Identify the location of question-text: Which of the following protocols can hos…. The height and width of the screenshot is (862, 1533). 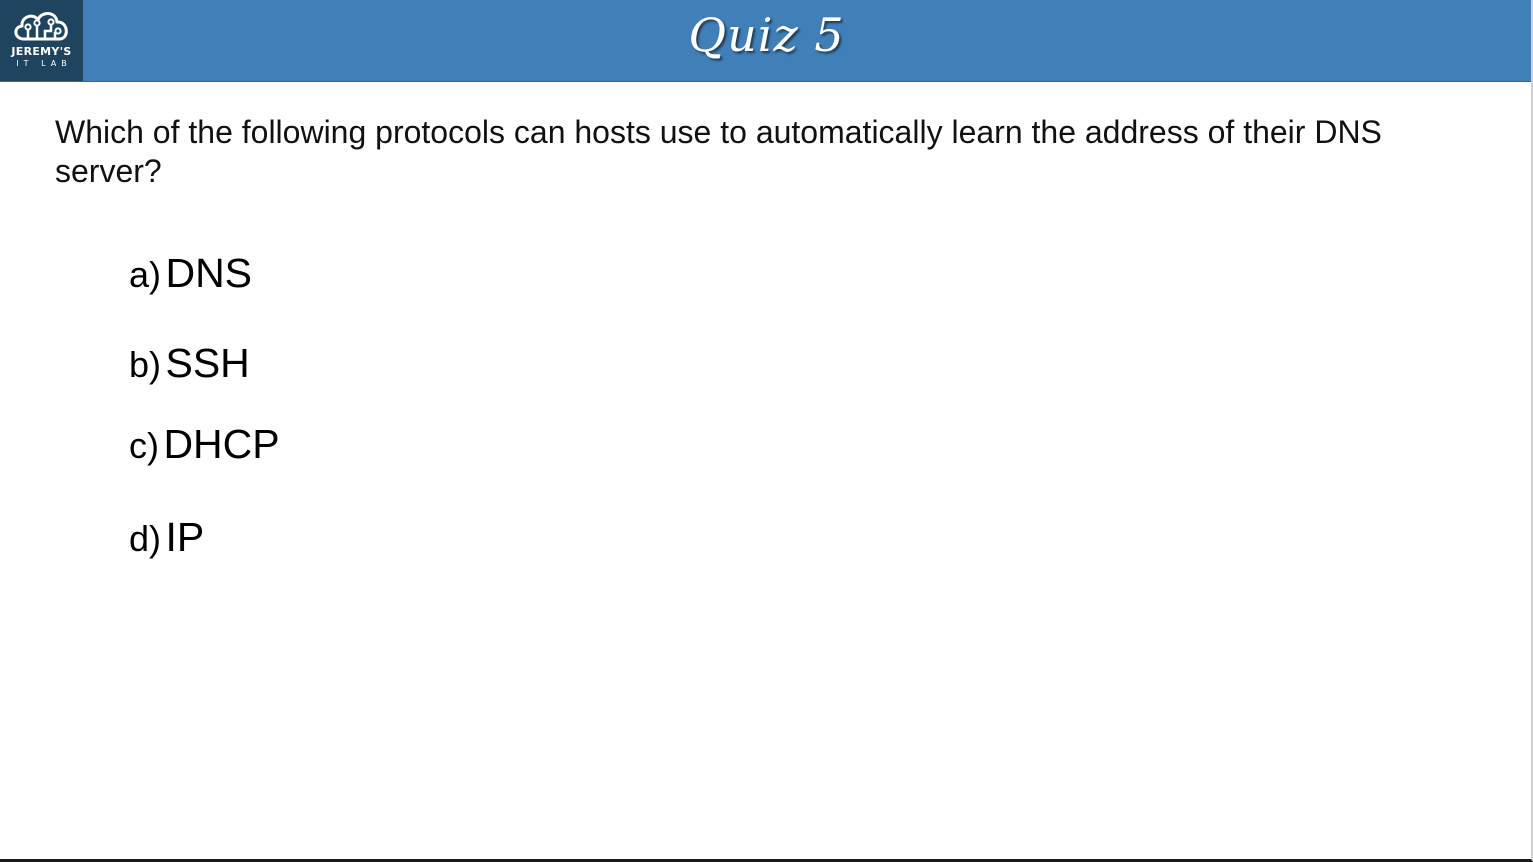
(718, 151).